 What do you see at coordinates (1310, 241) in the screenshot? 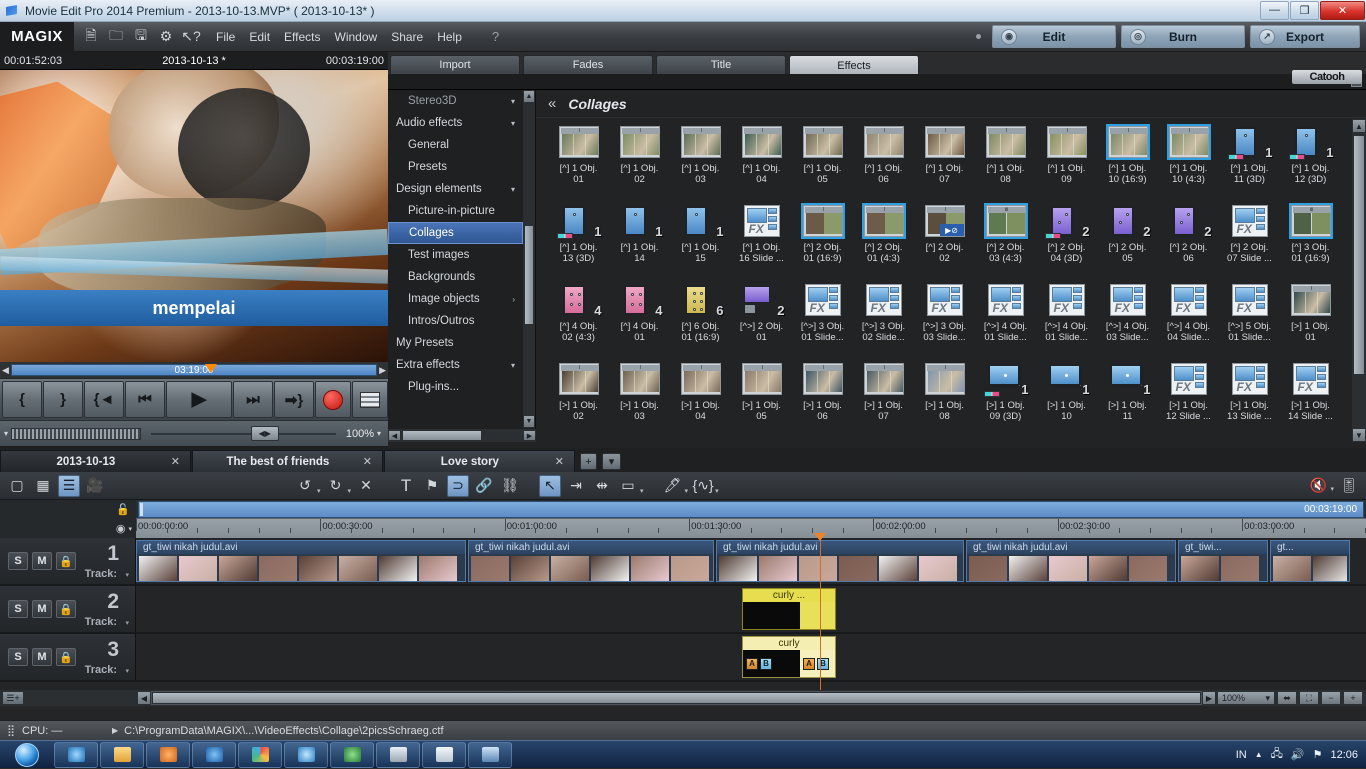
I see `effect-item: Ⅲ [^] 3 Obj. 01 (16:9)` at bounding box center [1310, 241].